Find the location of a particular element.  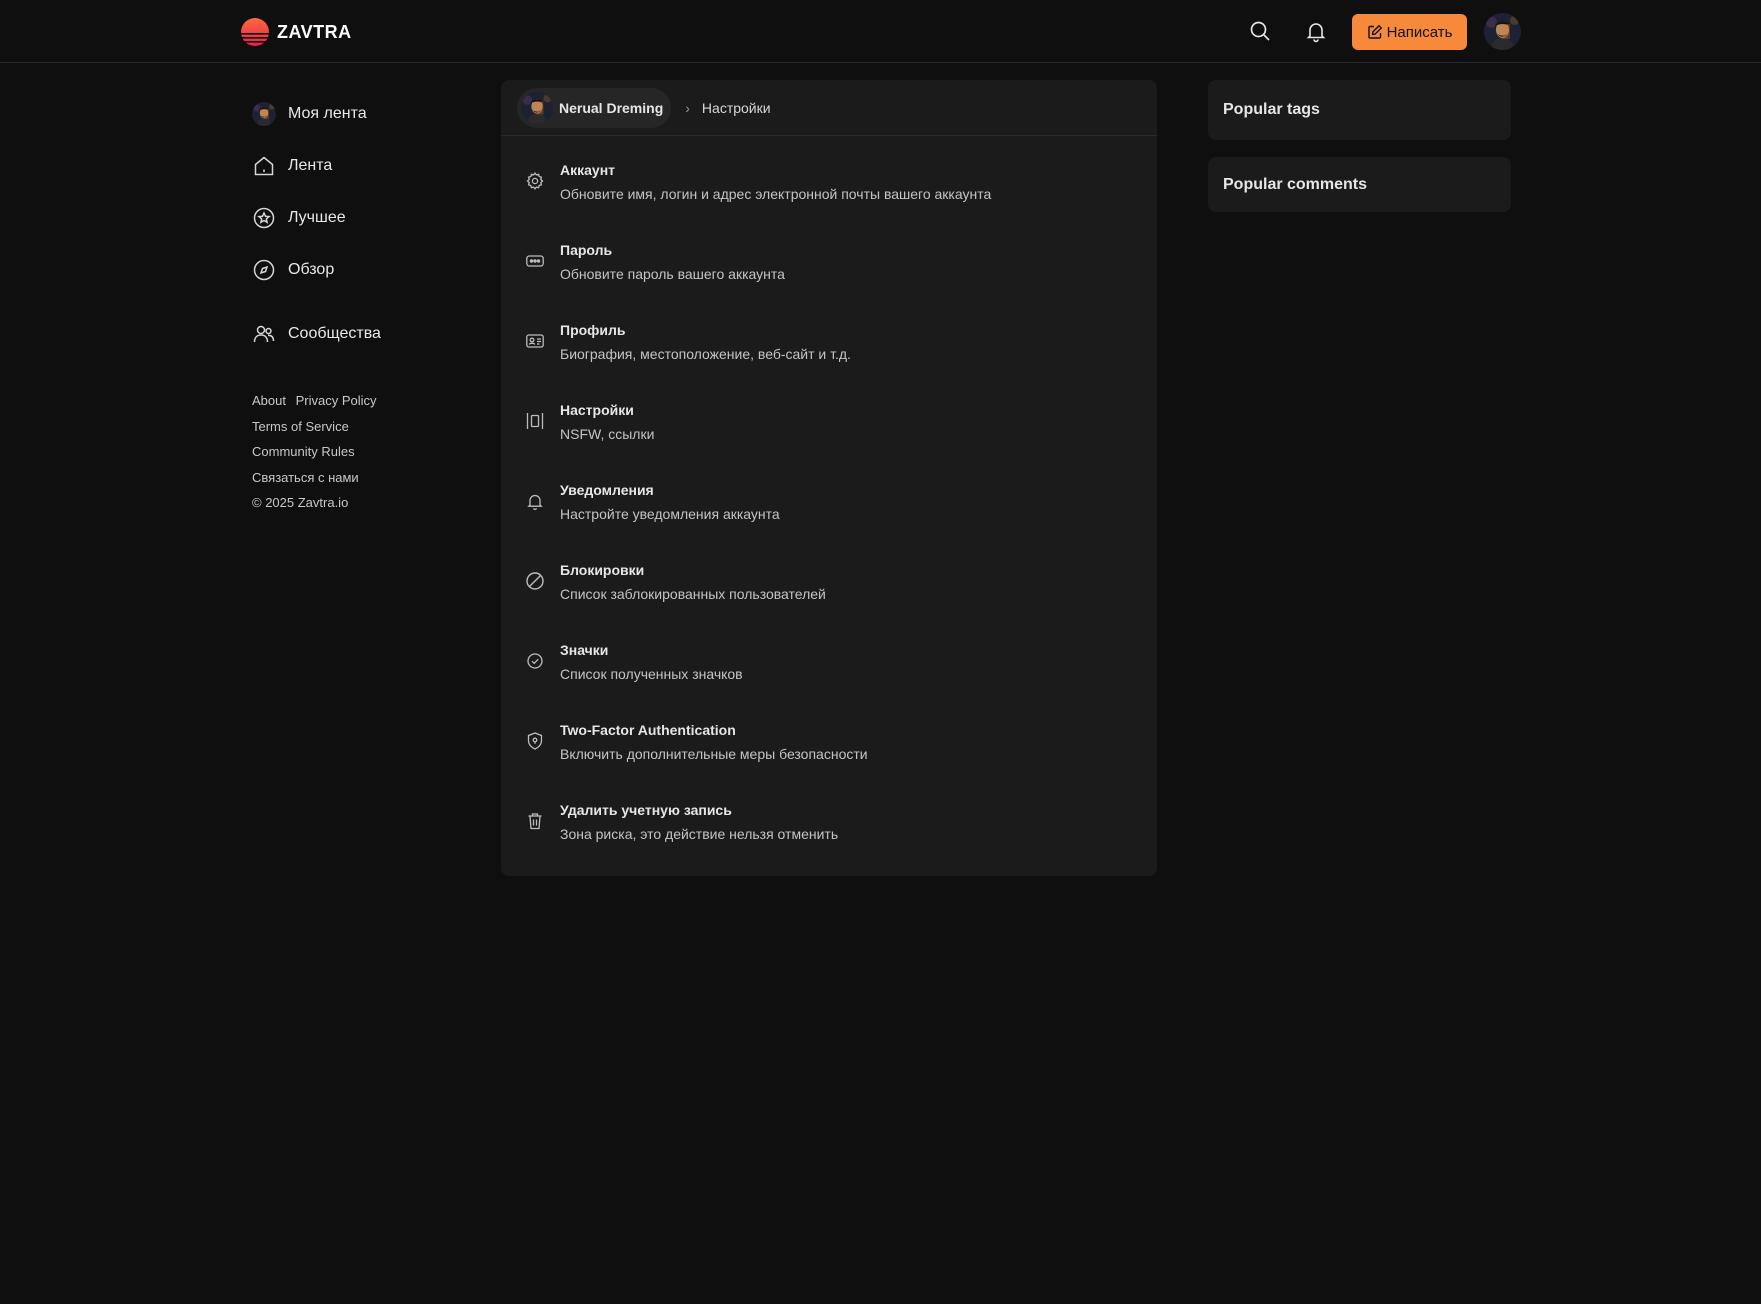

sidebar-item-best: Лучшее is located at coordinates (362, 218).